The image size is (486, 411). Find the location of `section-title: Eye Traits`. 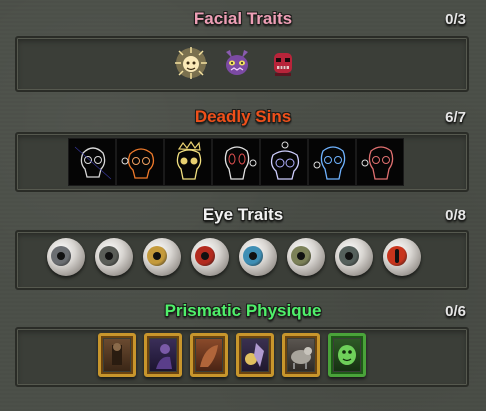

section-title: Eye Traits is located at coordinates (243, 214).